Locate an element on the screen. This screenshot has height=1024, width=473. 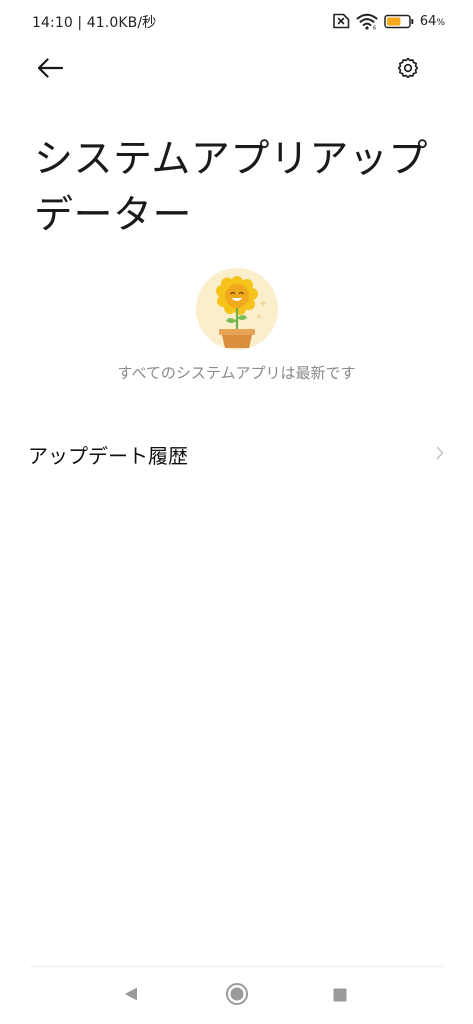
wifi-icon: 6 is located at coordinates (367, 21).